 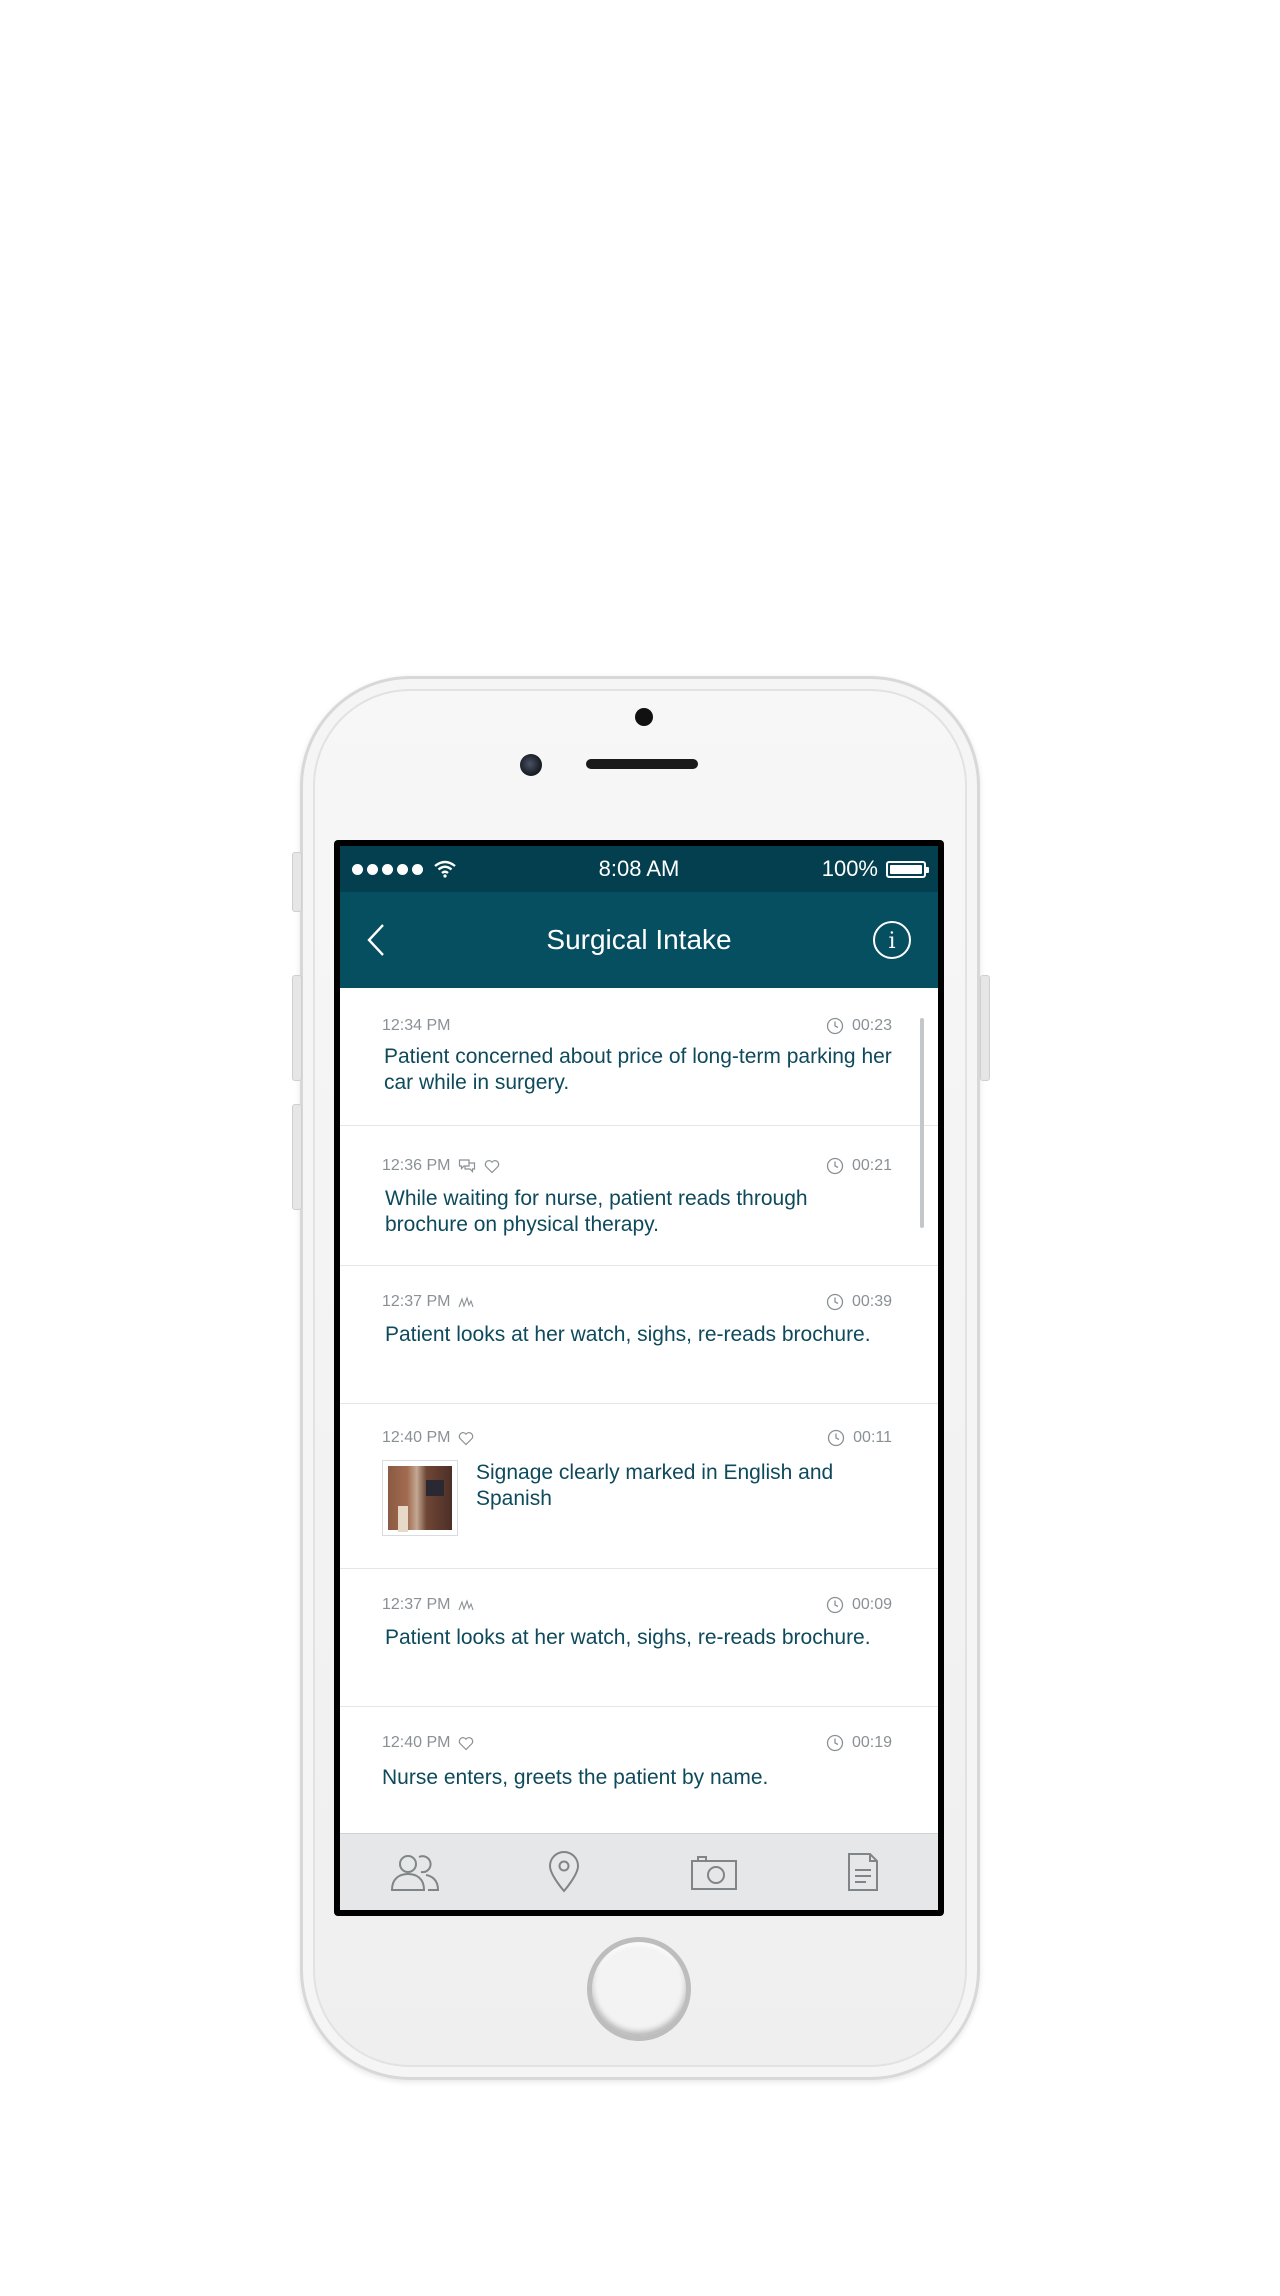 I want to click on people-icon, so click(x=414, y=1873).